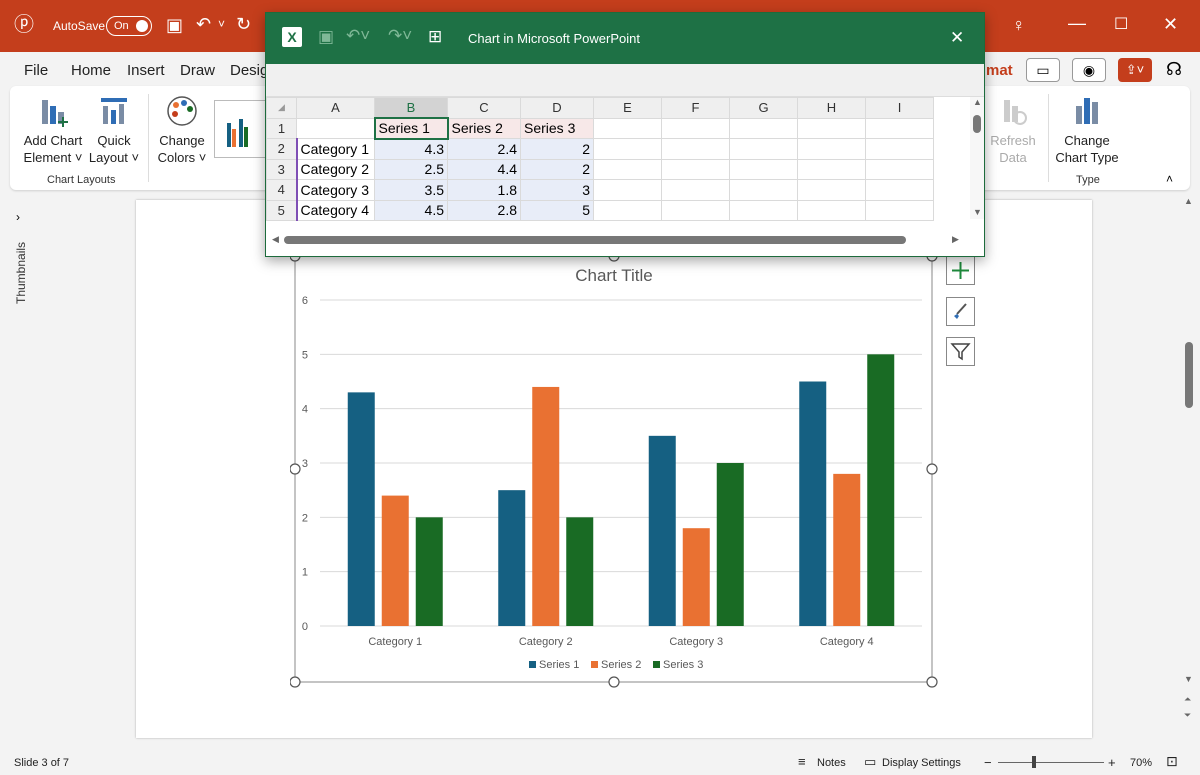 This screenshot has width=1200, height=775. Describe the element at coordinates (281, 210) in the screenshot. I see `row-header: 5` at that location.